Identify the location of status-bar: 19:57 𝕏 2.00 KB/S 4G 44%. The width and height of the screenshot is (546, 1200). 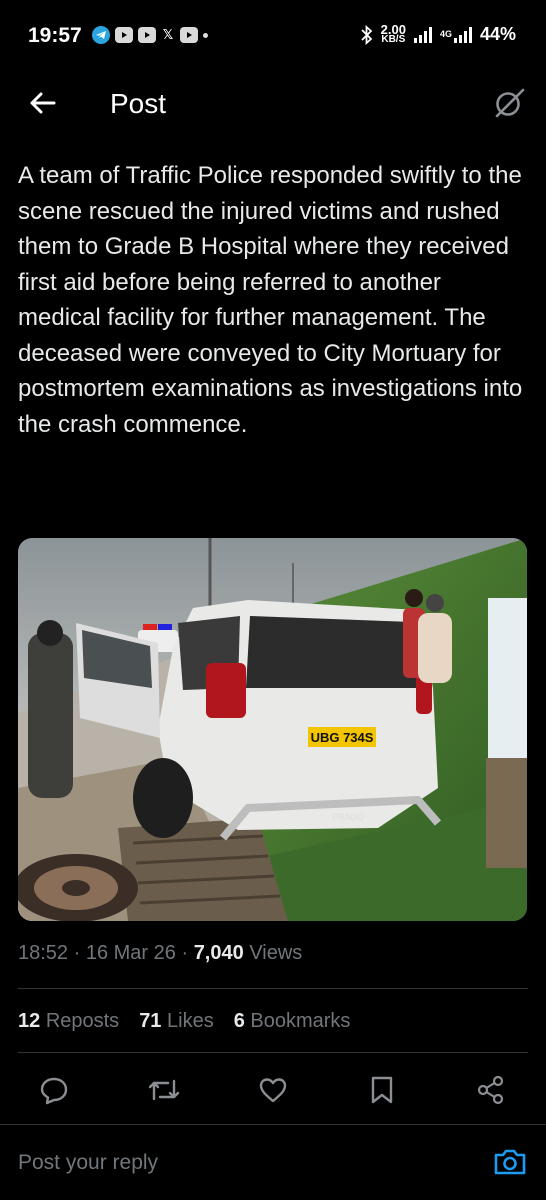
(273, 36).